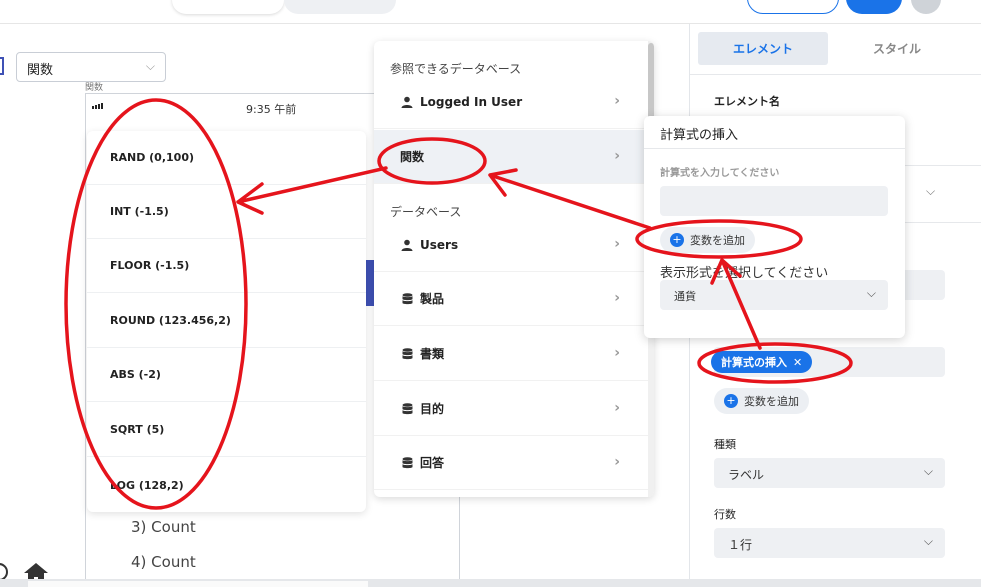 This screenshot has height=587, width=981. I want to click on menu-item-label: Logged In User, so click(471, 101).